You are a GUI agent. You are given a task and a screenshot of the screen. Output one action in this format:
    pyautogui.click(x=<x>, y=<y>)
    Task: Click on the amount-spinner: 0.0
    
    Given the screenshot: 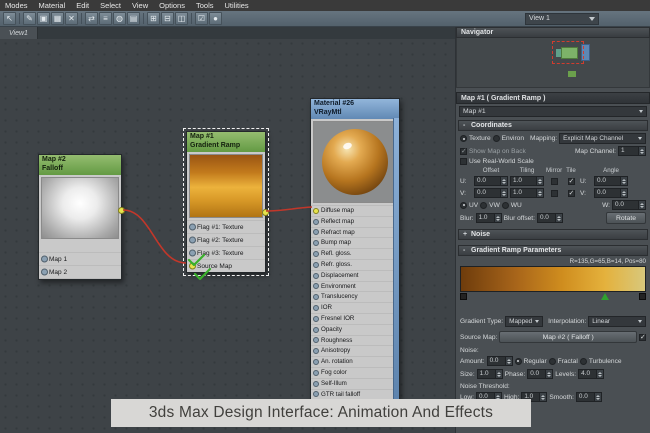 What is the action you would take?
    pyautogui.click(x=499, y=361)
    